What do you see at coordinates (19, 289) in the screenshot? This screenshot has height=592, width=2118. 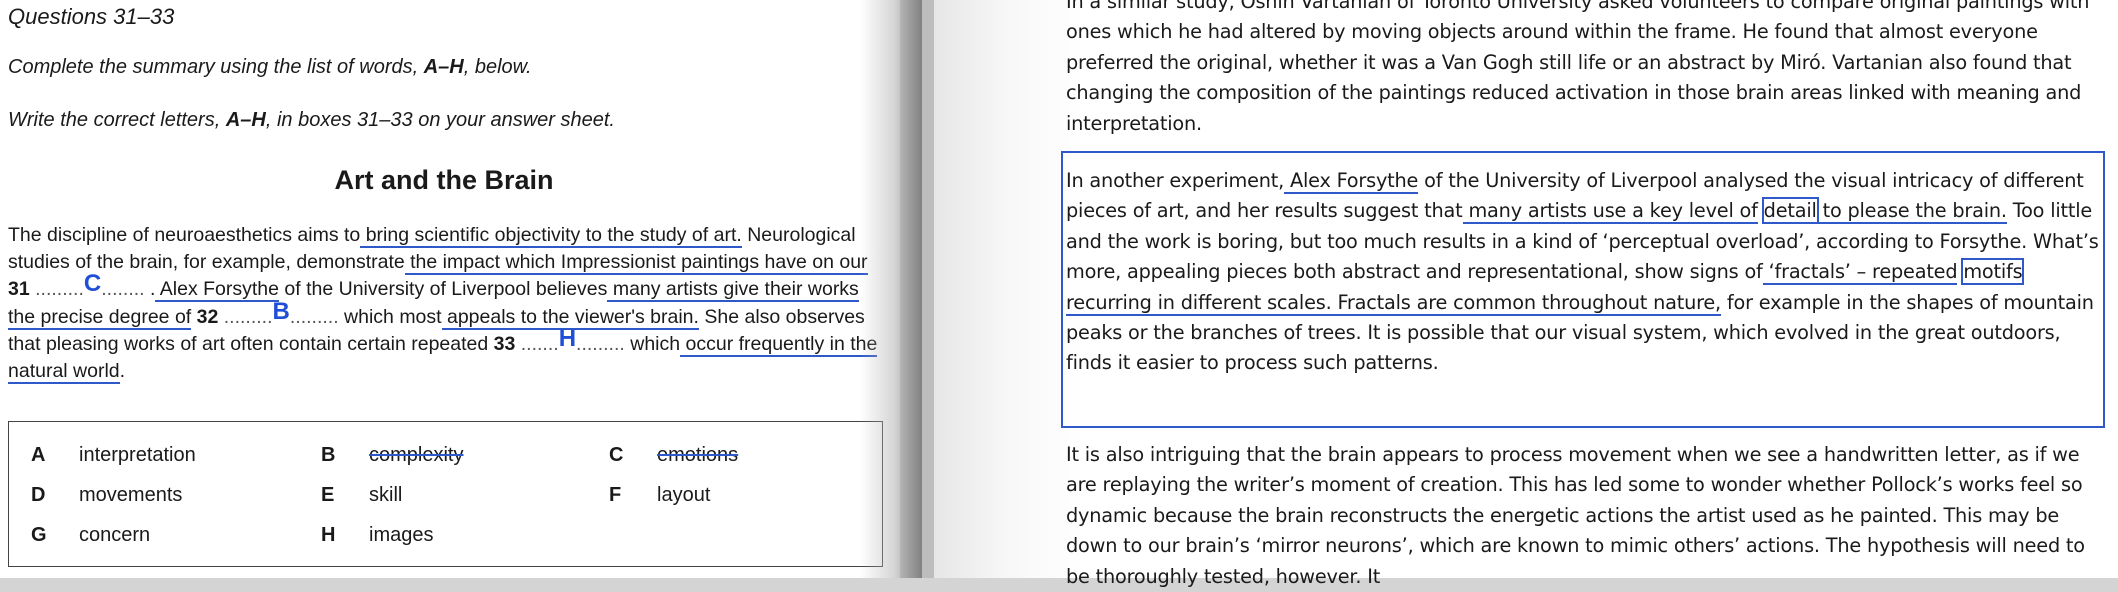 I see `question-number-31: 31` at bounding box center [19, 289].